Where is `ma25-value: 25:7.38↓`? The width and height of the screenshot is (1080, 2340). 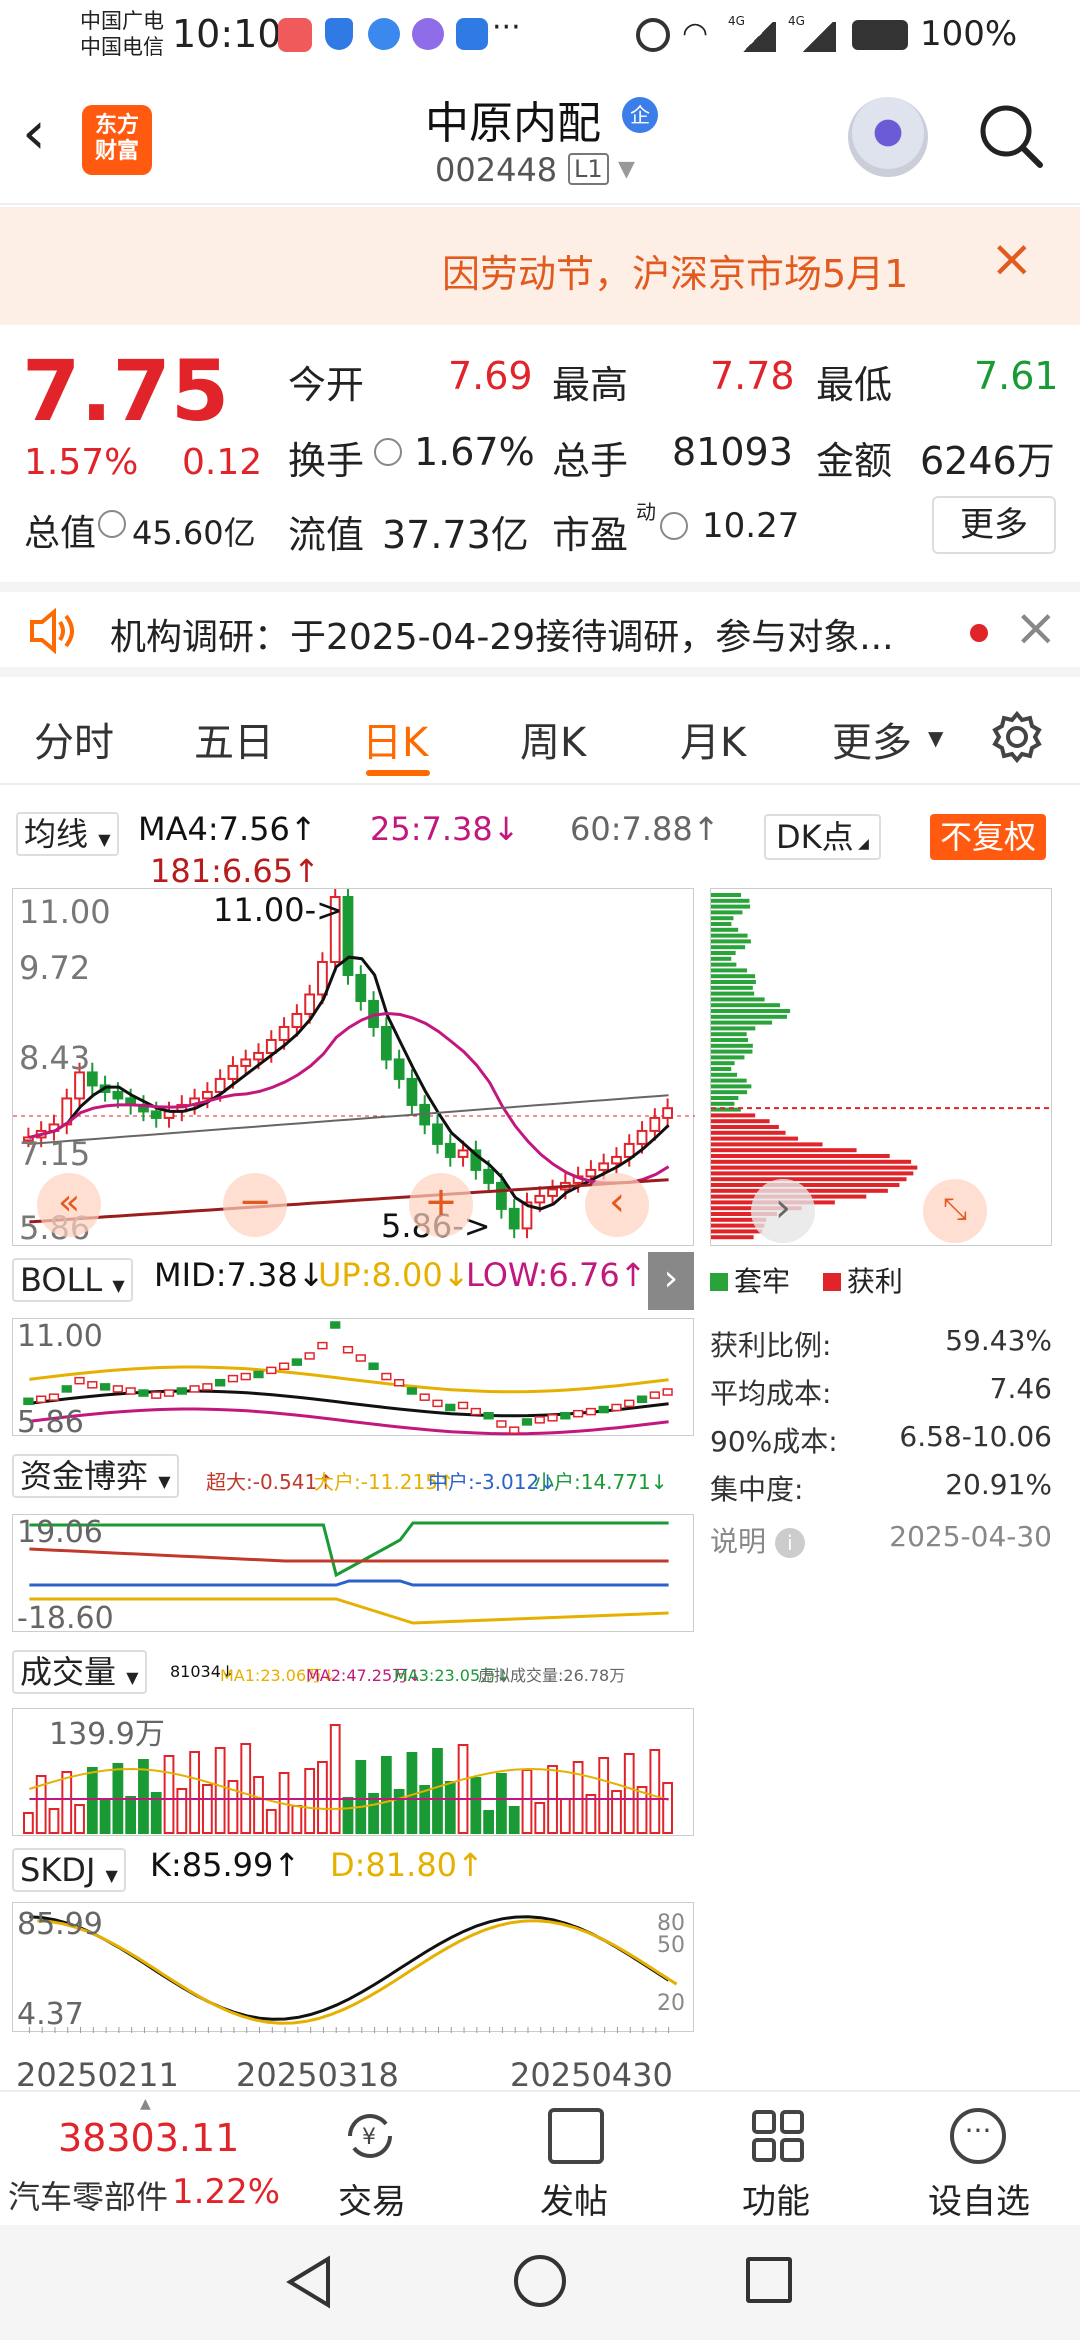
ma25-value: 25:7.38↓ is located at coordinates (445, 829).